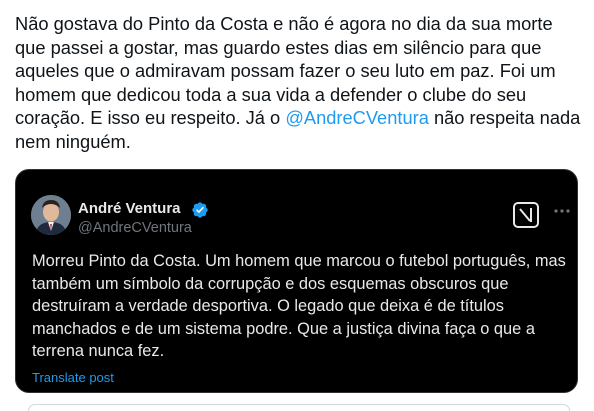 Image resolution: width=594 pixels, height=411 pixels. Describe the element at coordinates (73, 377) in the screenshot. I see `translate-post-link: Translate post` at that location.